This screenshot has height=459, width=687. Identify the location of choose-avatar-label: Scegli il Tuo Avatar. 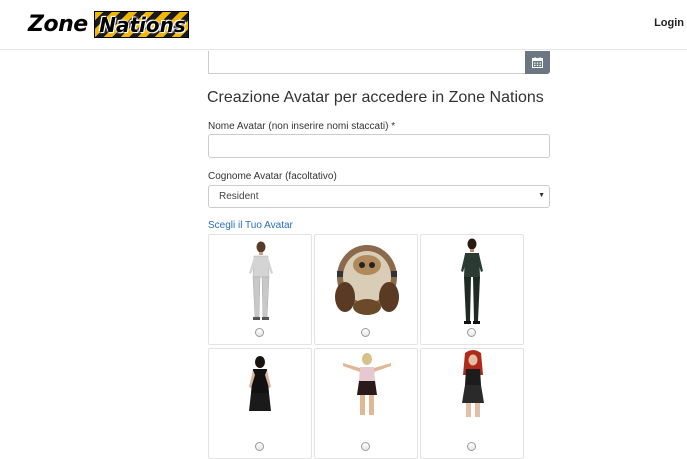
(250, 225).